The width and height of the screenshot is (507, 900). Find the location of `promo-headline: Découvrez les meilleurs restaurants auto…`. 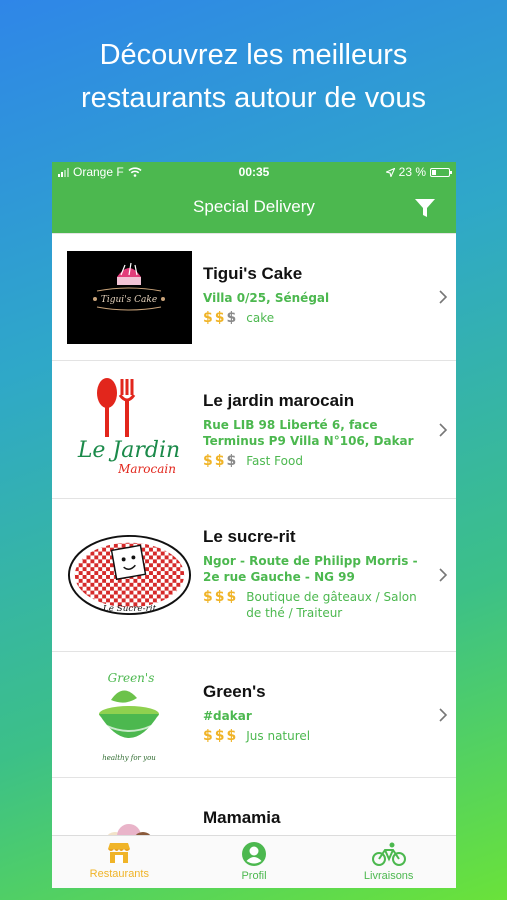

promo-headline: Découvrez les meilleurs restaurants auto… is located at coordinates (253, 77).